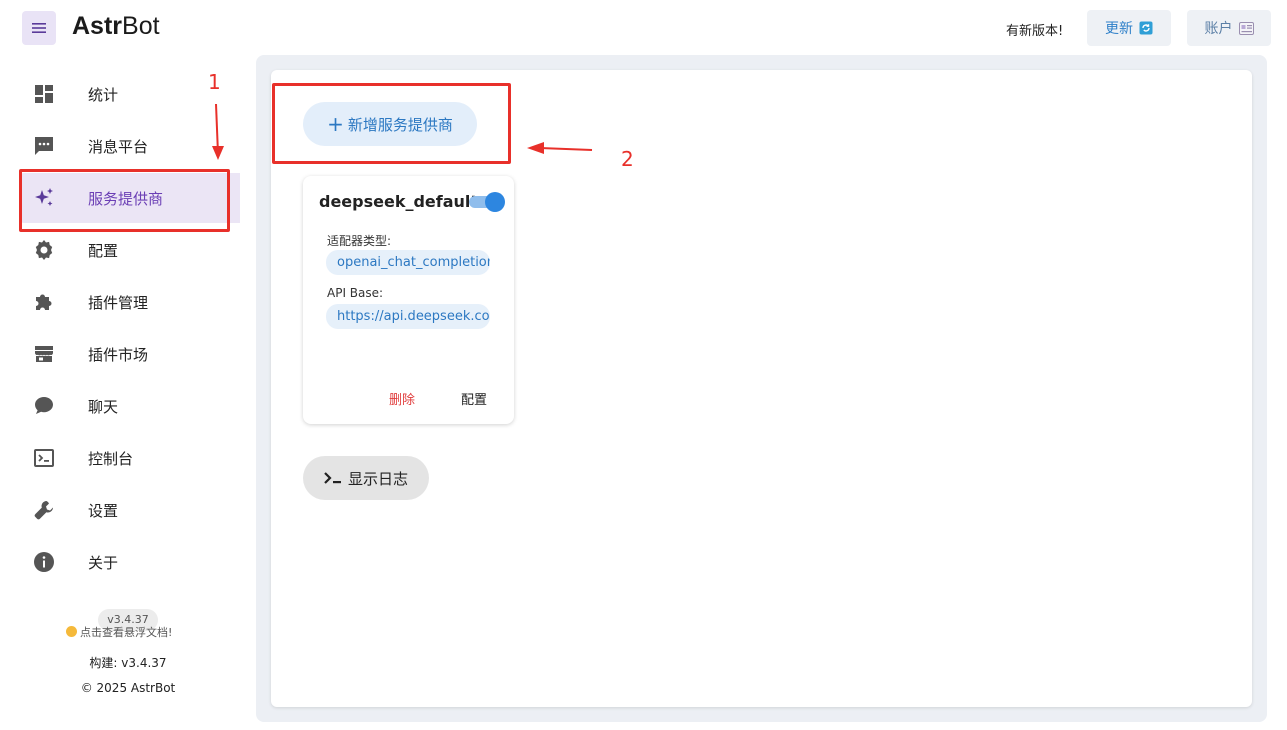 This screenshot has width=1287, height=730. Describe the element at coordinates (214, 82) in the screenshot. I see `annotation-number-1: 1` at that location.